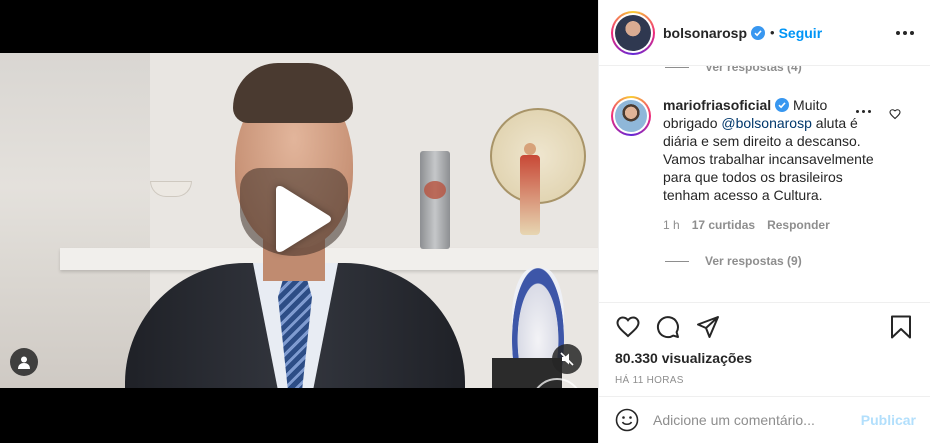 This screenshot has height=443, width=930. I want to click on speaker-hair, so click(293, 93).